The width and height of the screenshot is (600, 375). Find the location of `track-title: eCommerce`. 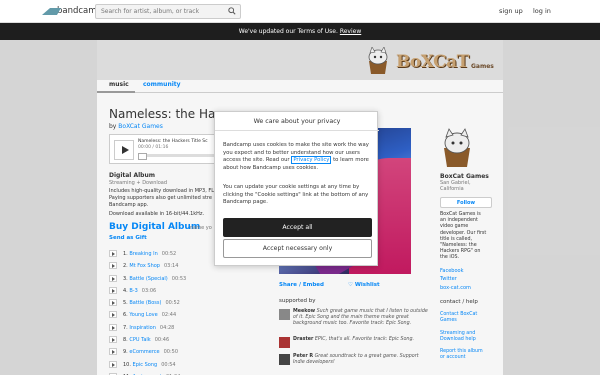

track-title: eCommerce is located at coordinates (144, 352).